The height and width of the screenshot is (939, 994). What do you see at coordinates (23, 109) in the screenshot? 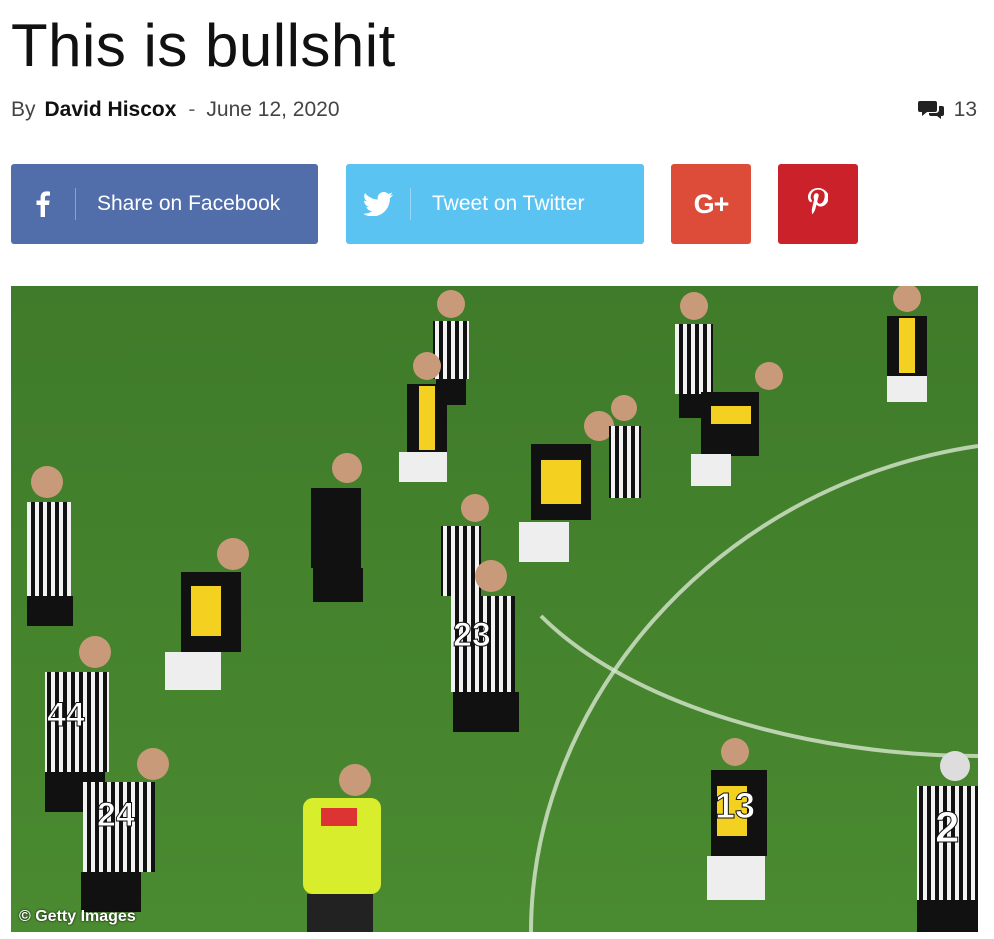
I see `by-label: By` at bounding box center [23, 109].